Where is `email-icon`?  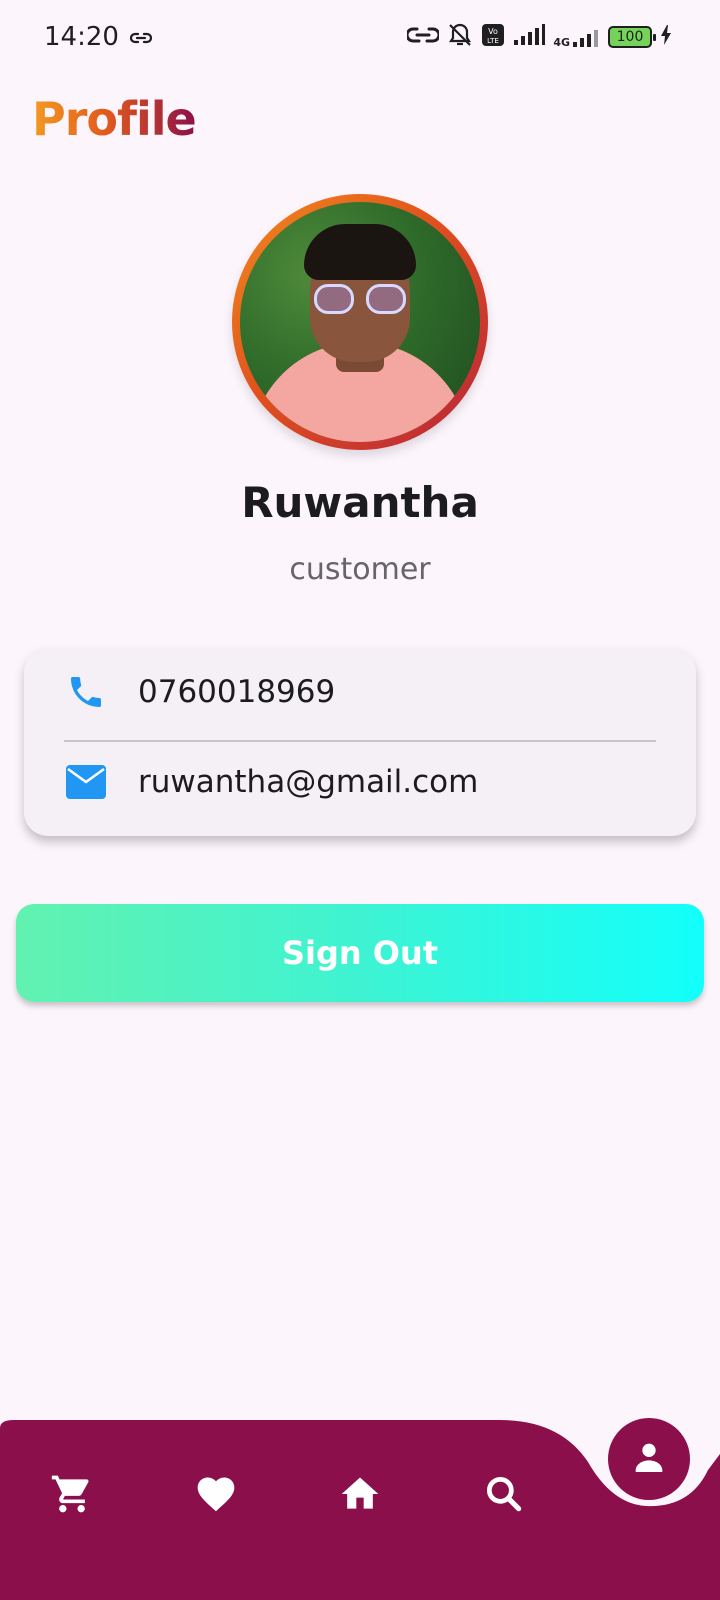
email-icon is located at coordinates (86, 782).